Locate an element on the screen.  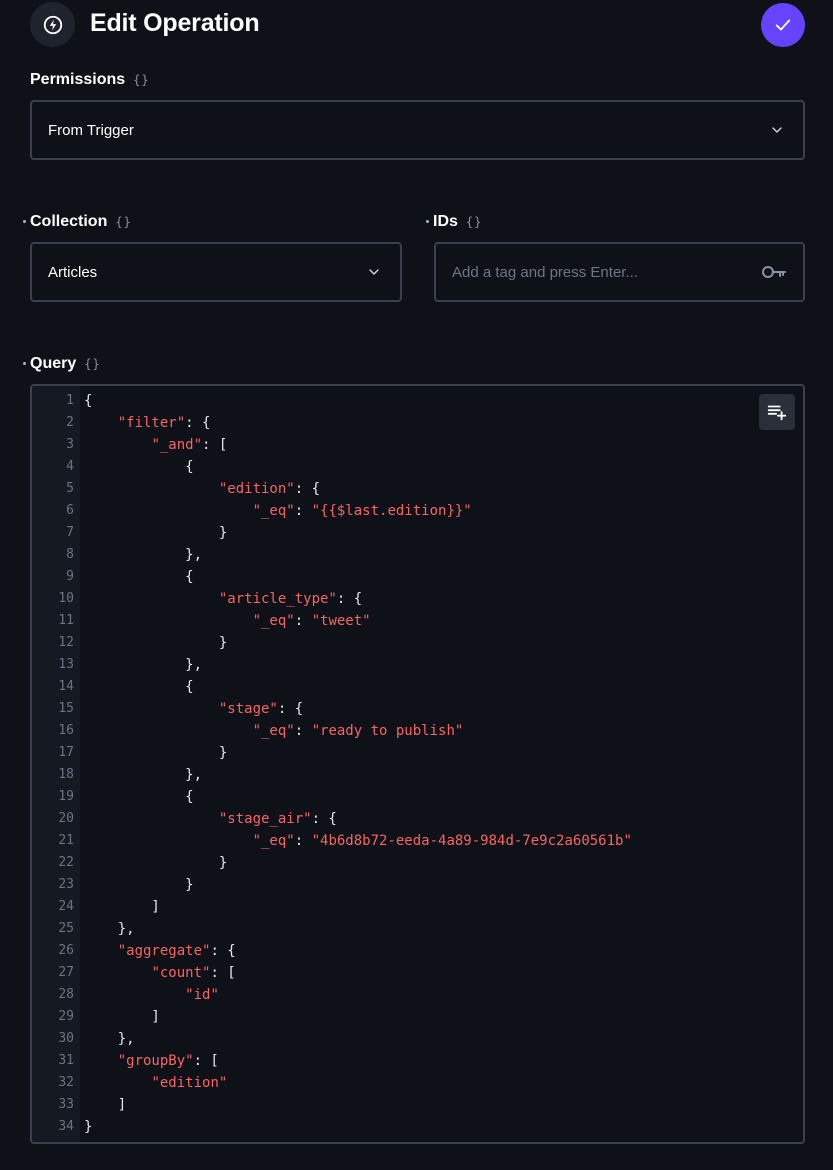
save-button is located at coordinates (783, 25).